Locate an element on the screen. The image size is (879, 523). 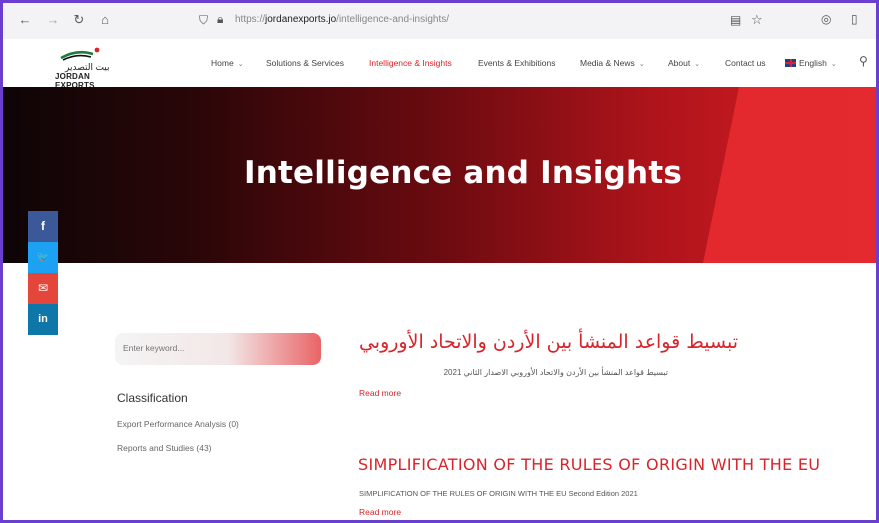
url-domain: jordanexports.jo is located at coordinates (301, 19).